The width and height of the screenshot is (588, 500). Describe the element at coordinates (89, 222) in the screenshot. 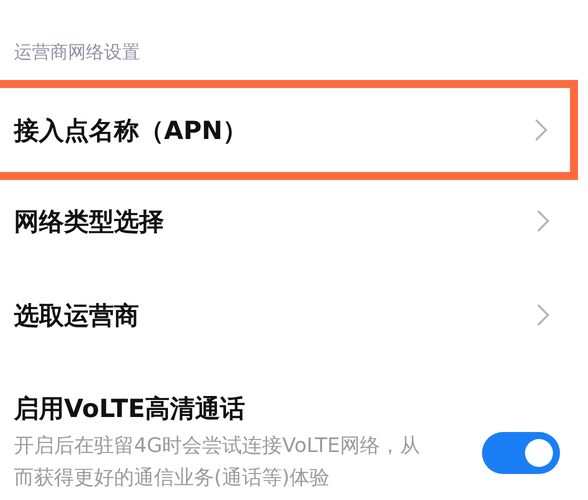

I see `row-label: 网络类型选择` at that location.